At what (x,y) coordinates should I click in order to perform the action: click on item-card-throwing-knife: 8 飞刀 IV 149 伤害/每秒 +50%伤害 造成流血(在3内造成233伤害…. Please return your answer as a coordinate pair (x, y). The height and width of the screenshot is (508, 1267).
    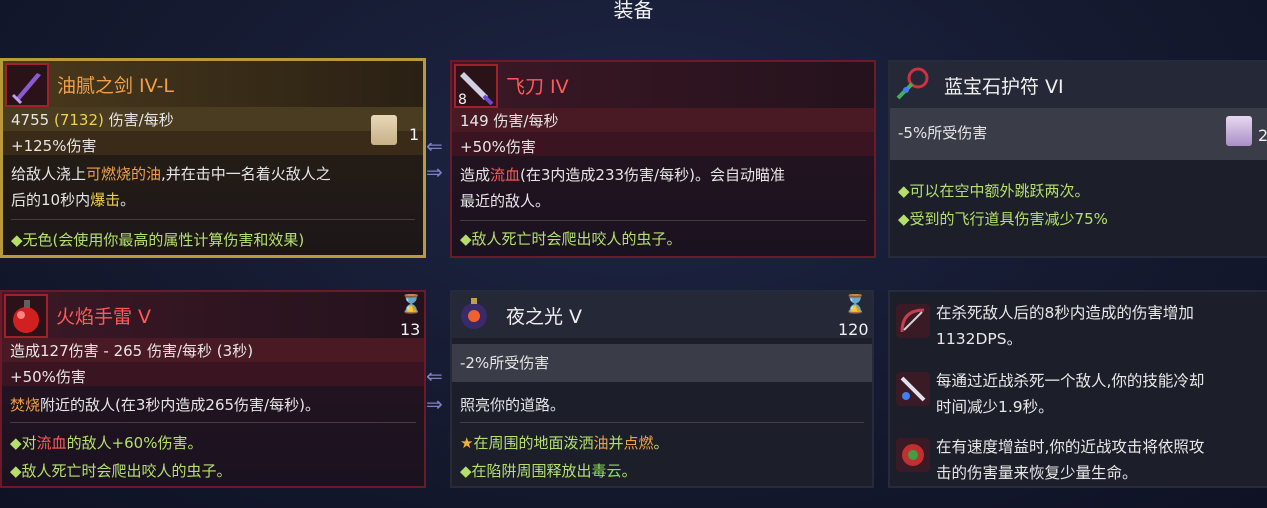
    Looking at the image, I should click on (663, 159).